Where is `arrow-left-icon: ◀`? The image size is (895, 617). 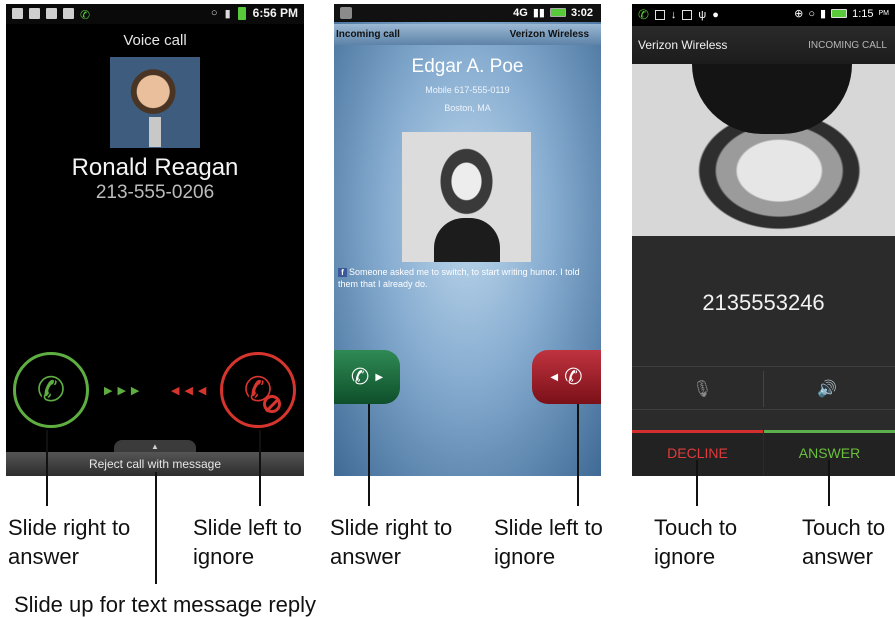 arrow-left-icon: ◀ is located at coordinates (554, 377).